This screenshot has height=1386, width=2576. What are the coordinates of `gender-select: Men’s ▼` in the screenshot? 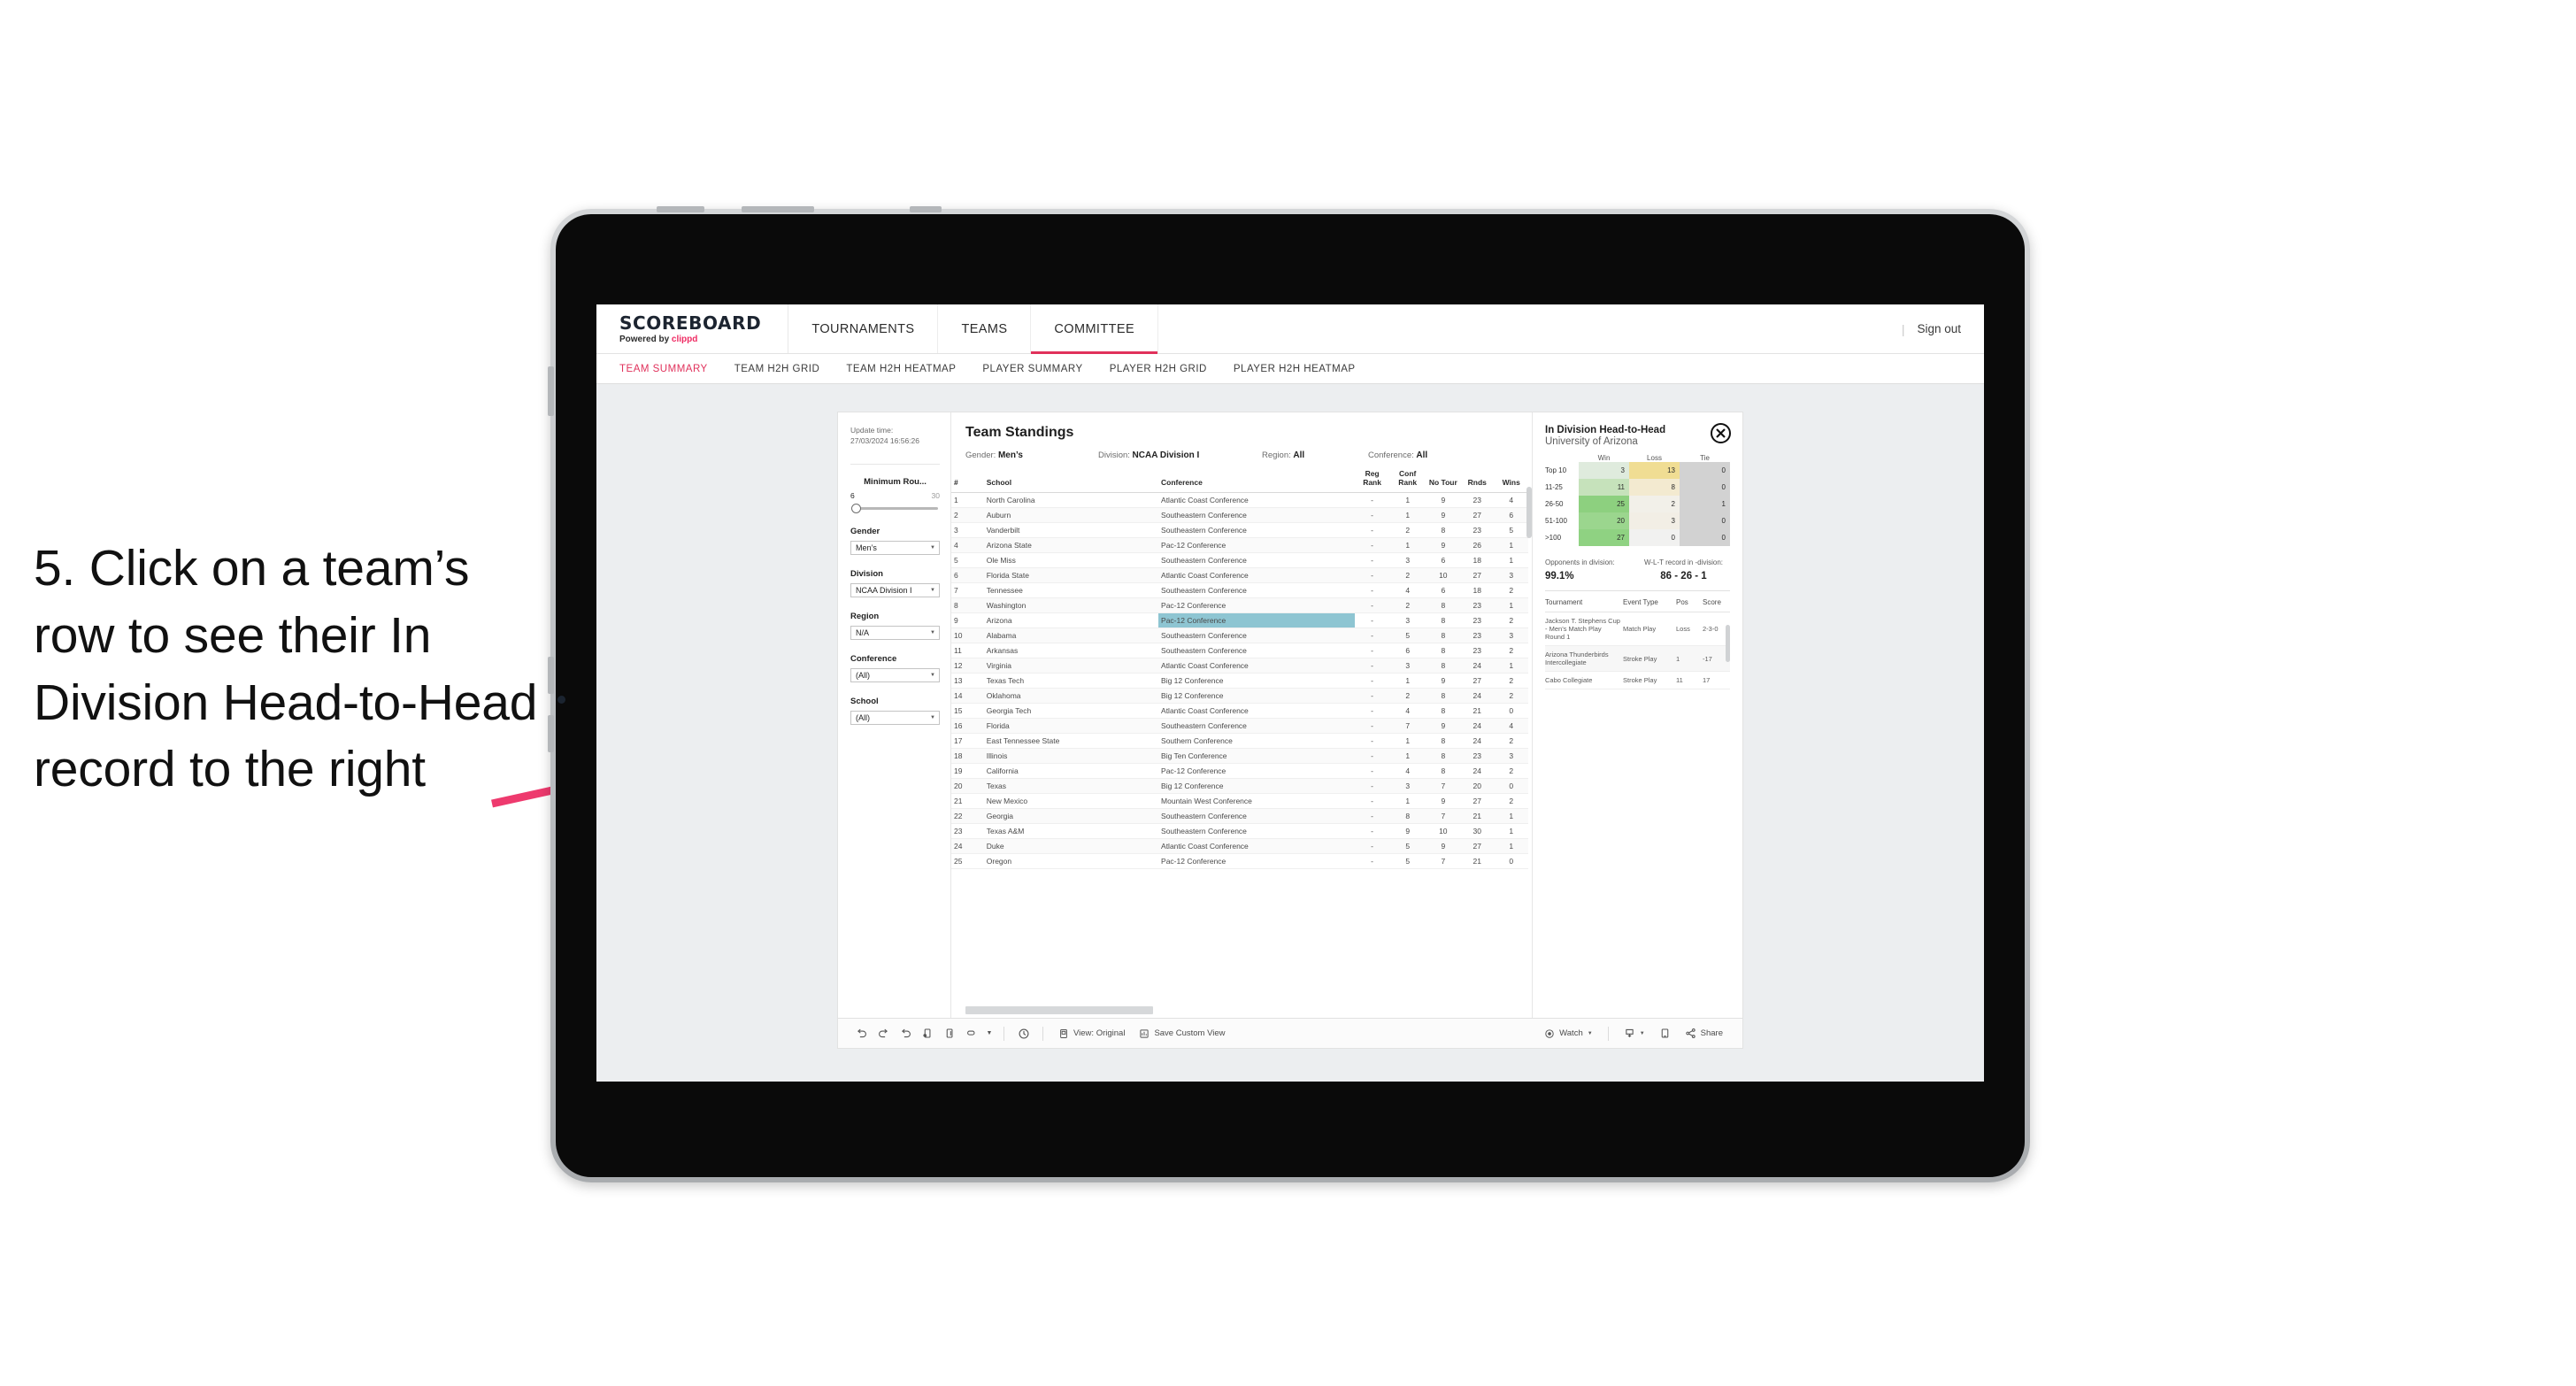 It's located at (895, 547).